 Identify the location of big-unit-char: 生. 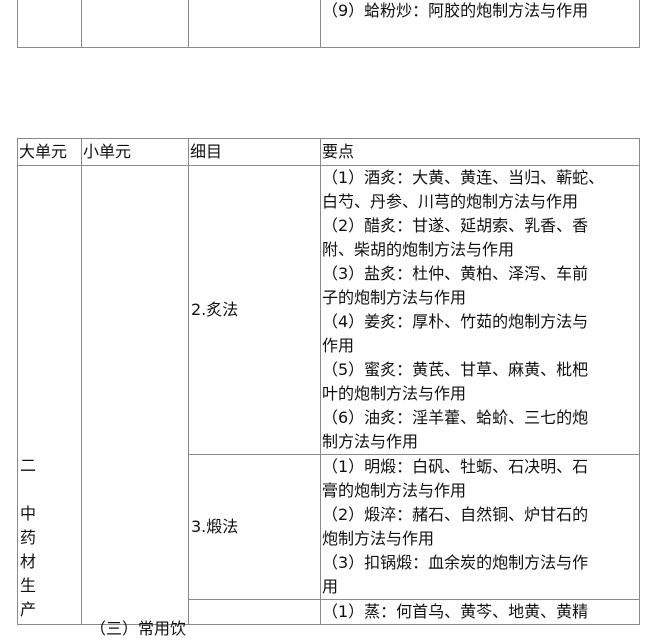
(28, 585).